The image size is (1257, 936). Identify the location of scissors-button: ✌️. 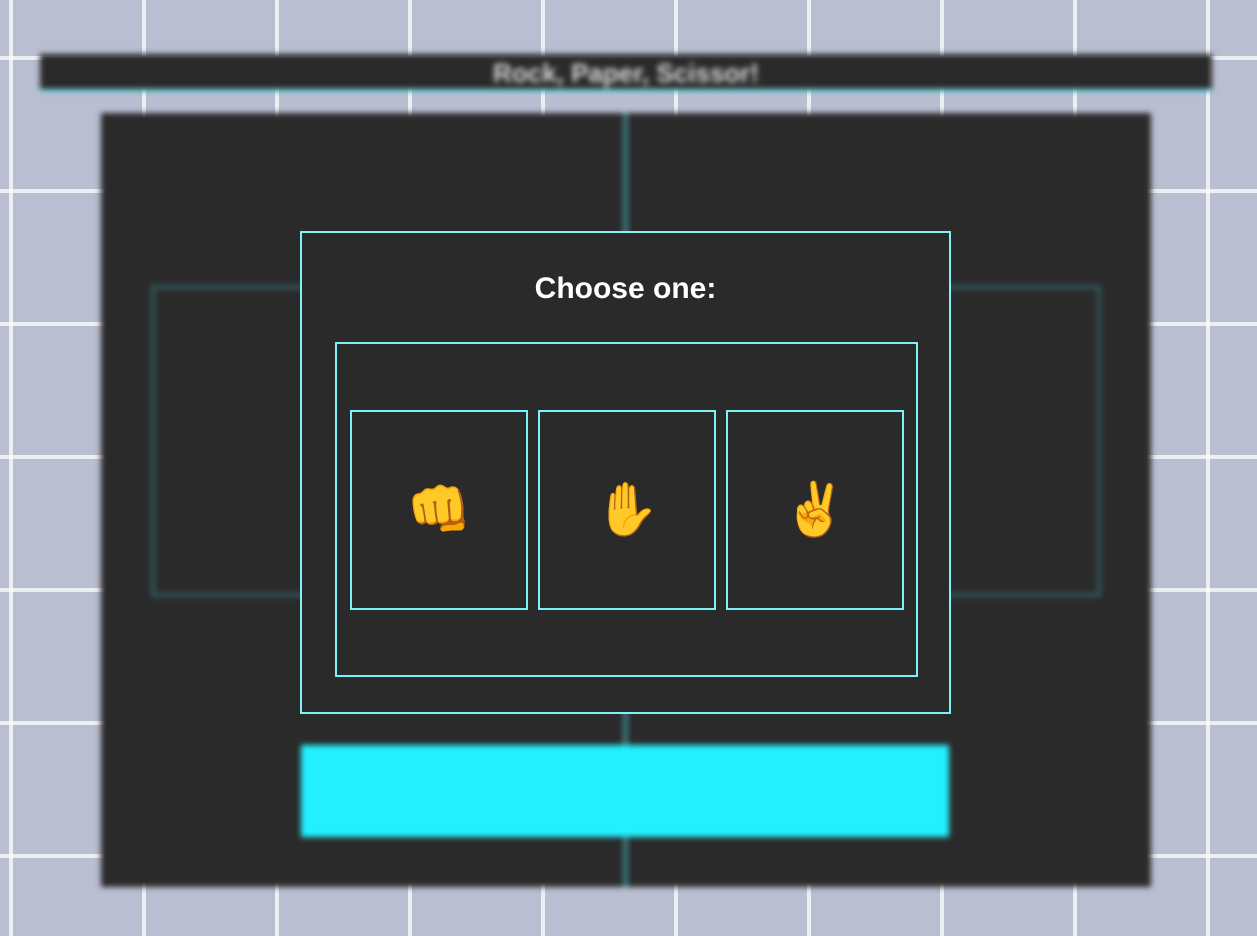
(815, 510).